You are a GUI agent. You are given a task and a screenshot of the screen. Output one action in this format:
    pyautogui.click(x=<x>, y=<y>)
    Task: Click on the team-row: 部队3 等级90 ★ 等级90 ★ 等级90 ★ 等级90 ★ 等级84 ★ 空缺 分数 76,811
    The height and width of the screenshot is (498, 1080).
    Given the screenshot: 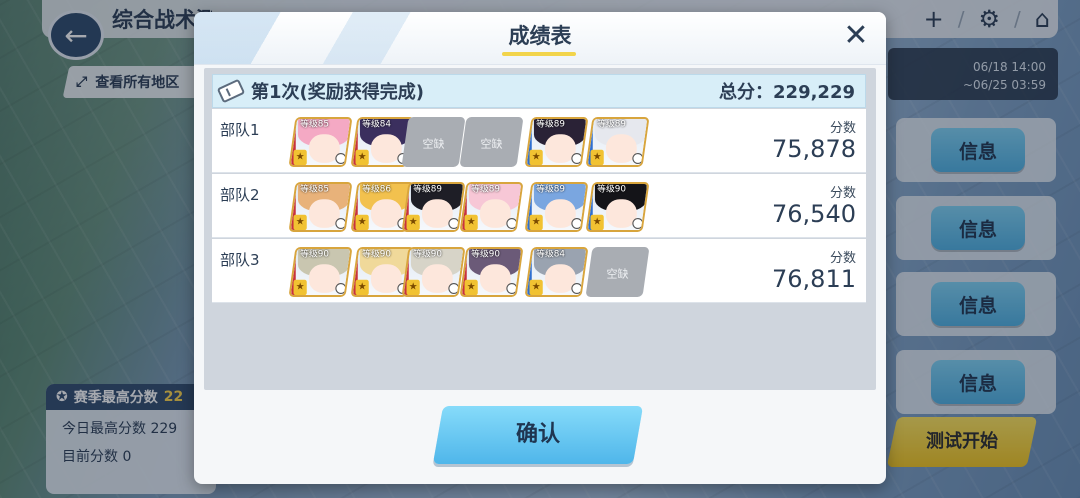 What is the action you would take?
    pyautogui.click(x=539, y=271)
    